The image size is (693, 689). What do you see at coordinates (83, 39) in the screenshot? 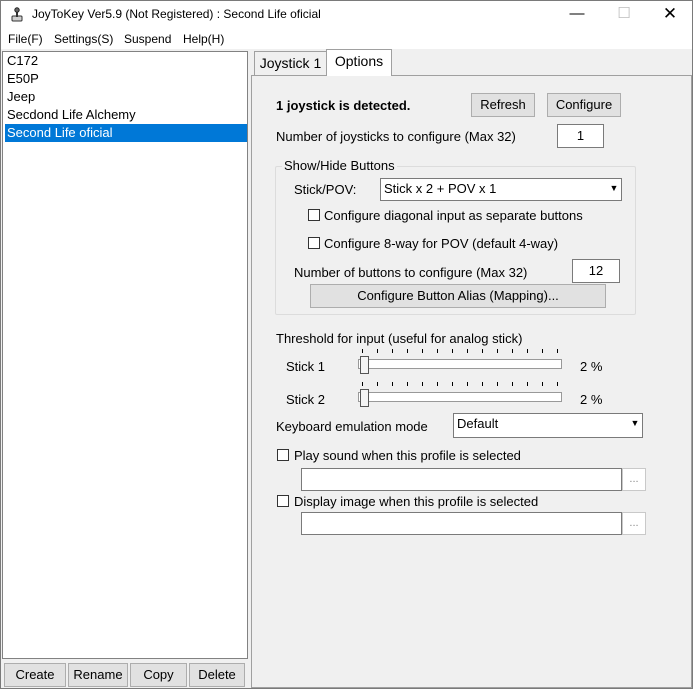
I see `menu-settings: Settings(S)` at bounding box center [83, 39].